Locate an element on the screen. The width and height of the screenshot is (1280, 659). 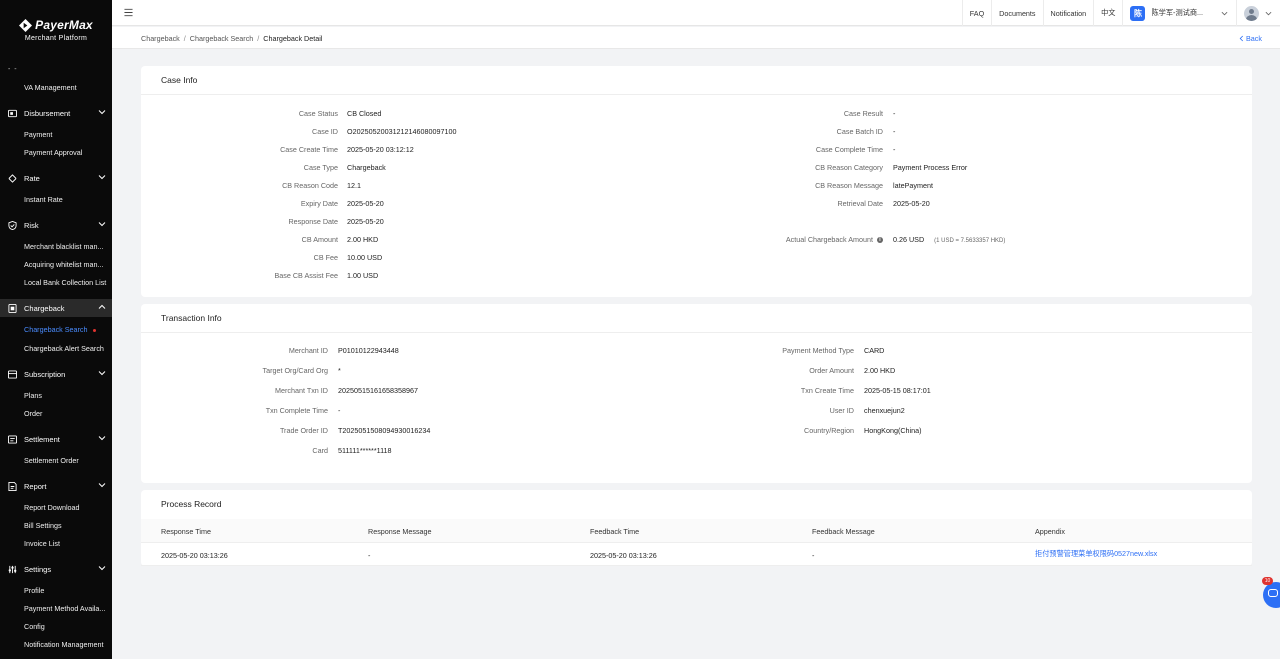
sidebar-item-payment: Payment is located at coordinates (38, 134).